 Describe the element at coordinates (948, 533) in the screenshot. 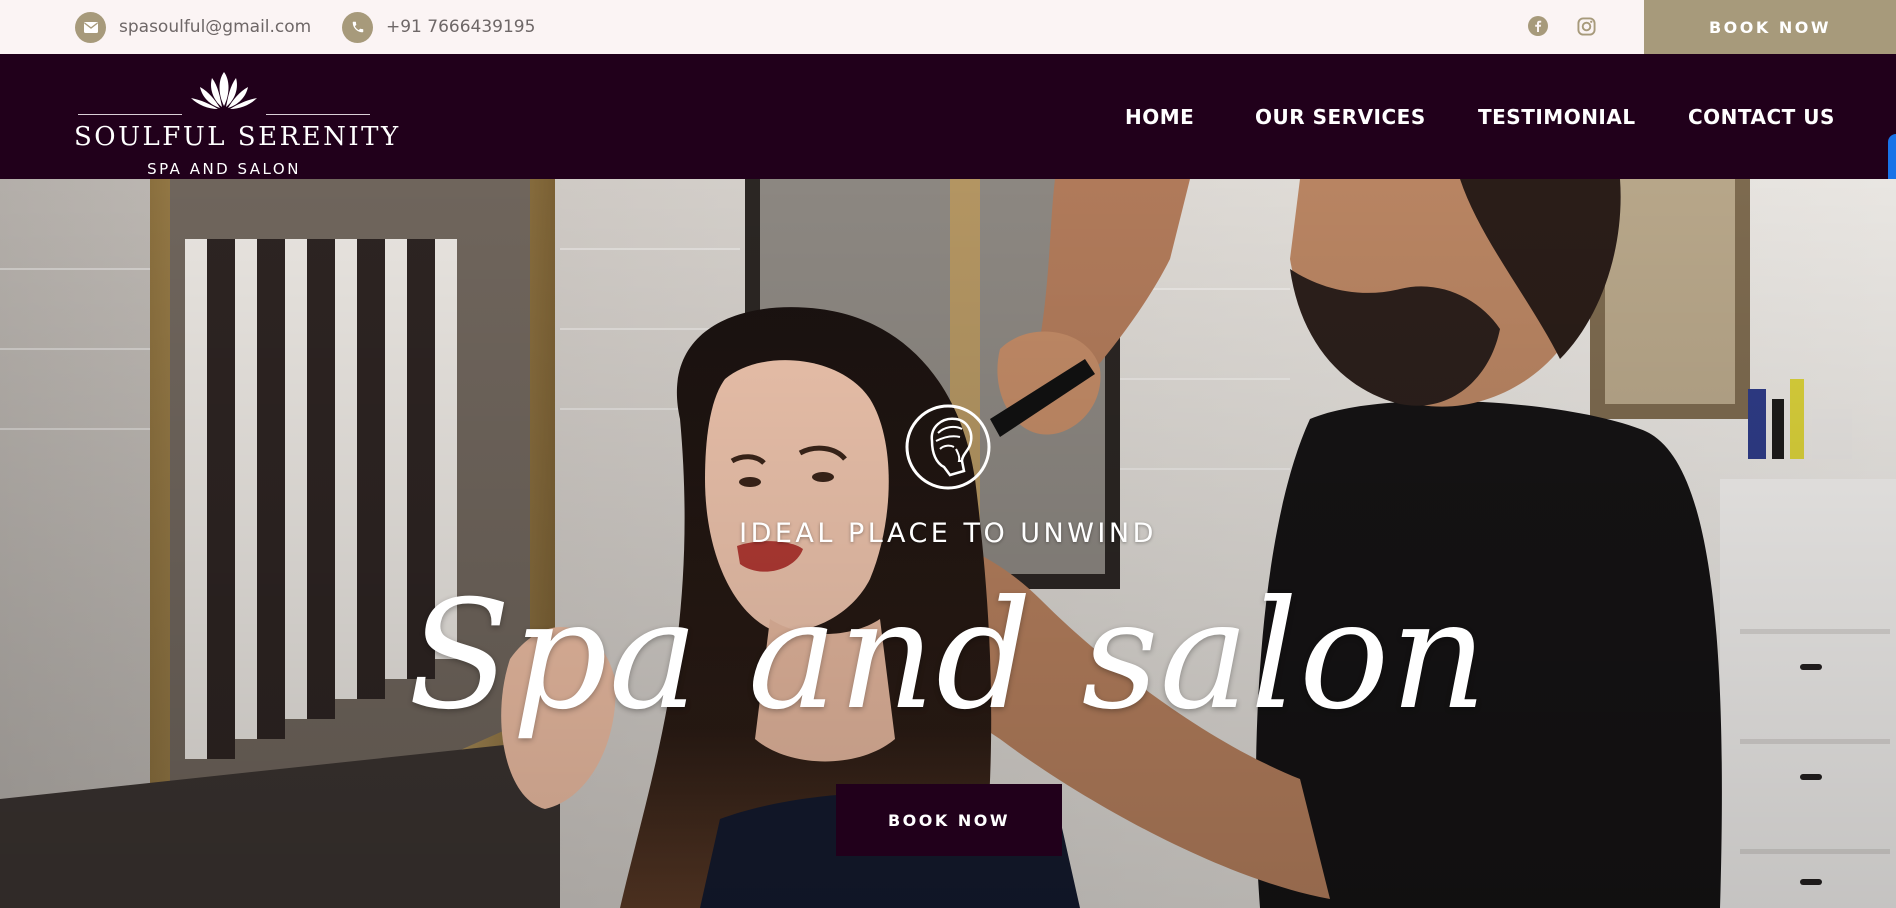

I see `hero-tagline: IDEAL PLACE TO UNWIND` at that location.